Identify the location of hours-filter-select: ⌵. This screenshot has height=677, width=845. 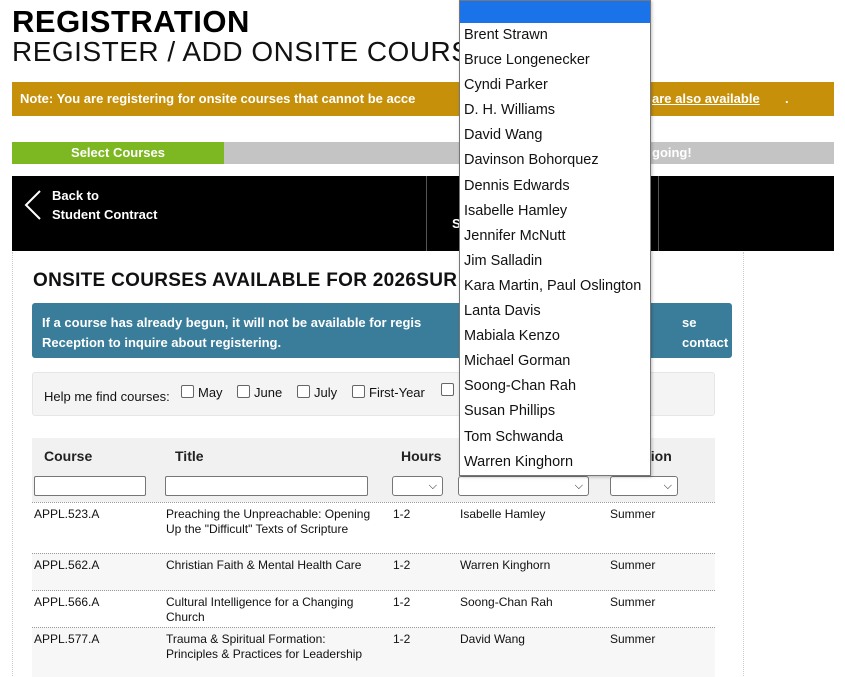
(417, 486).